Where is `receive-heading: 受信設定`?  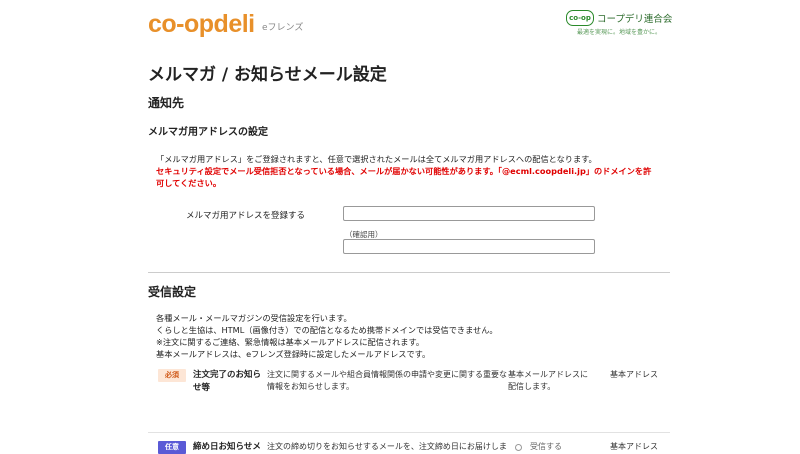
receive-heading: 受信設定 is located at coordinates (172, 292).